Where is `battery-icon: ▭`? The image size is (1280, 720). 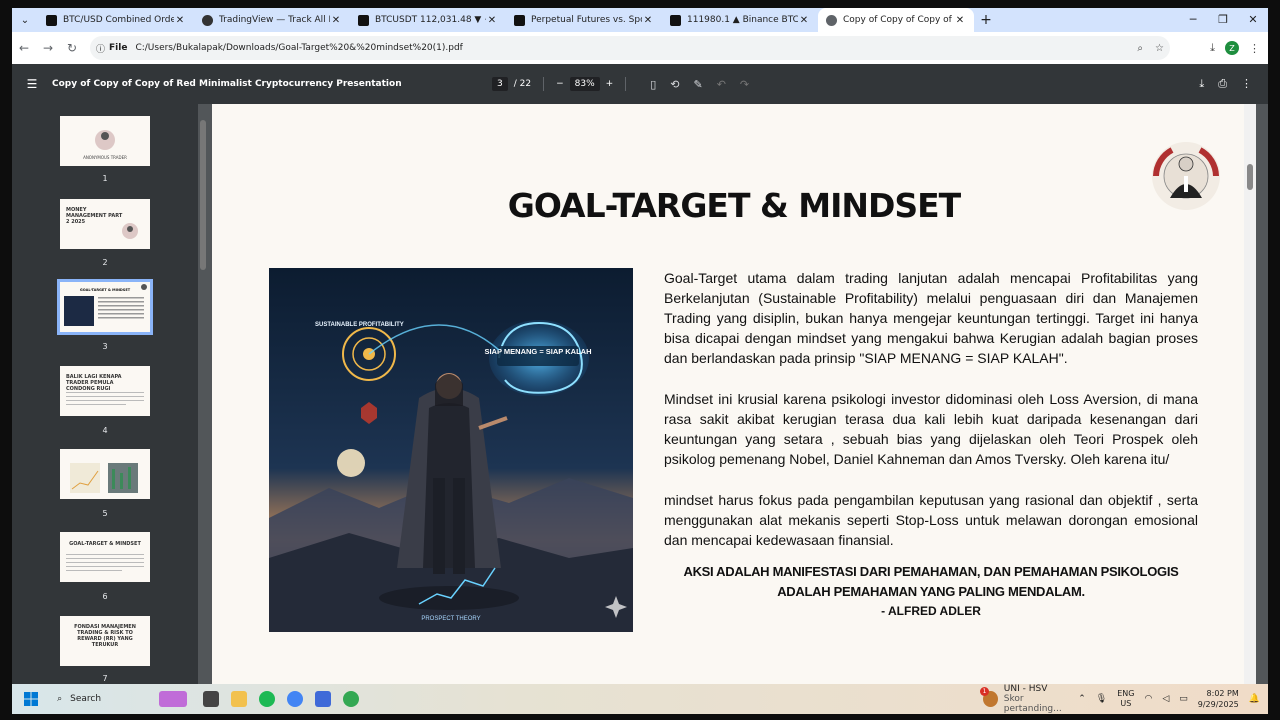 battery-icon: ▭ is located at coordinates (1183, 699).